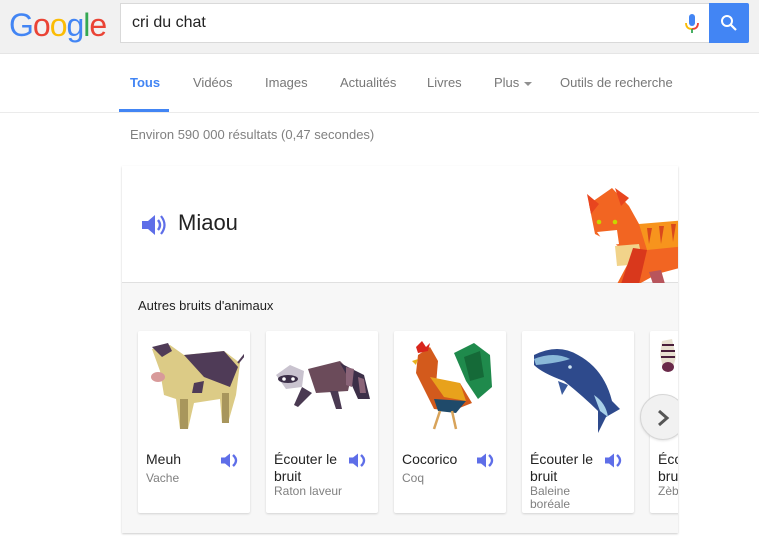 This screenshot has width=759, height=544. What do you see at coordinates (308, 491) in the screenshot?
I see `animal-name: Raton laveur` at bounding box center [308, 491].